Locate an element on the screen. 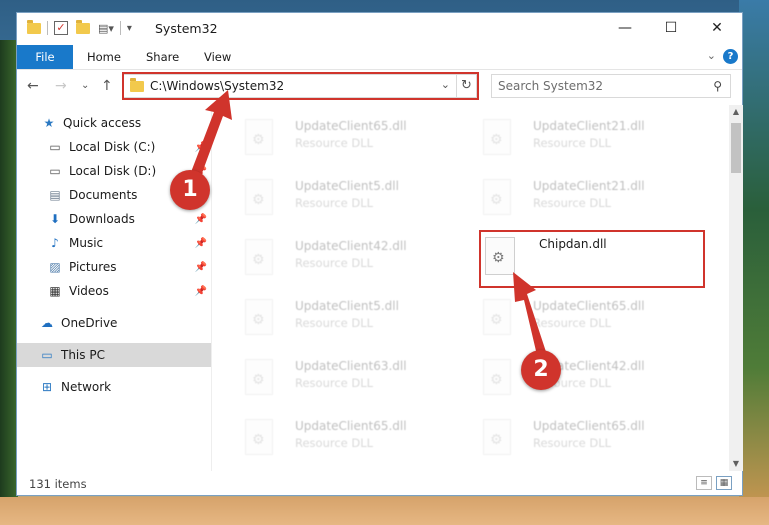  callout-badge-2: 2 is located at coordinates (541, 370).